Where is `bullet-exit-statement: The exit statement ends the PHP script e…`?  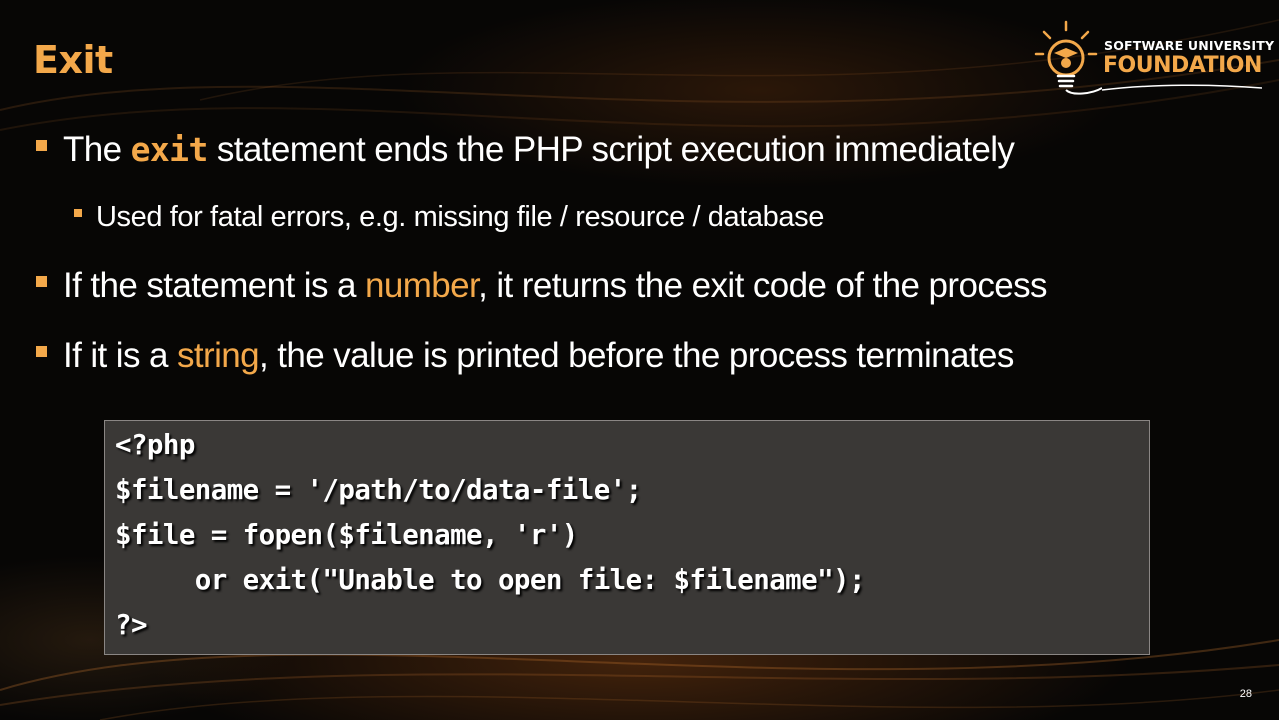 bullet-exit-statement: The exit statement ends the PHP script e… is located at coordinates (525, 150).